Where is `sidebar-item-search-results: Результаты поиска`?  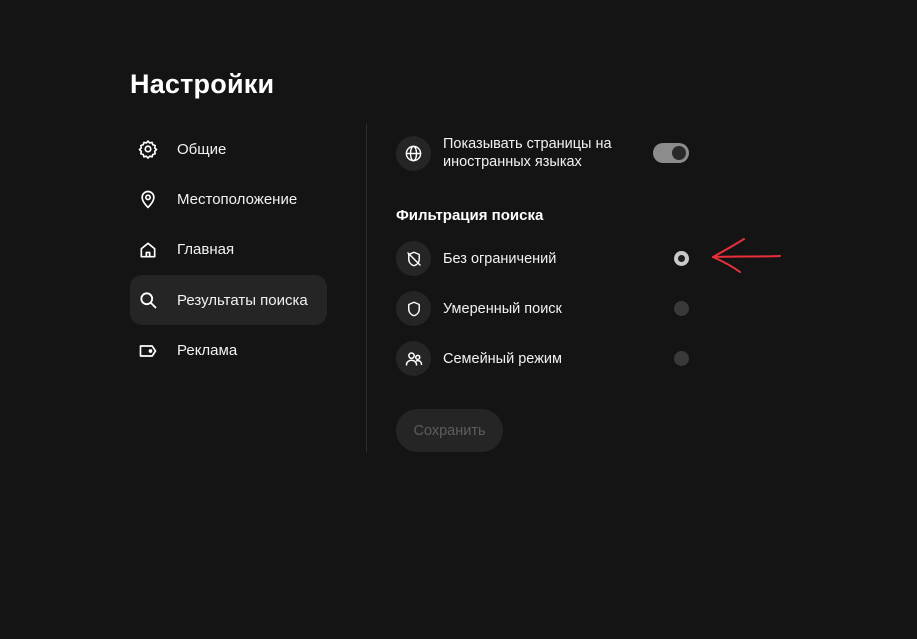
sidebar-item-search-results: Результаты поиска is located at coordinates (228, 300).